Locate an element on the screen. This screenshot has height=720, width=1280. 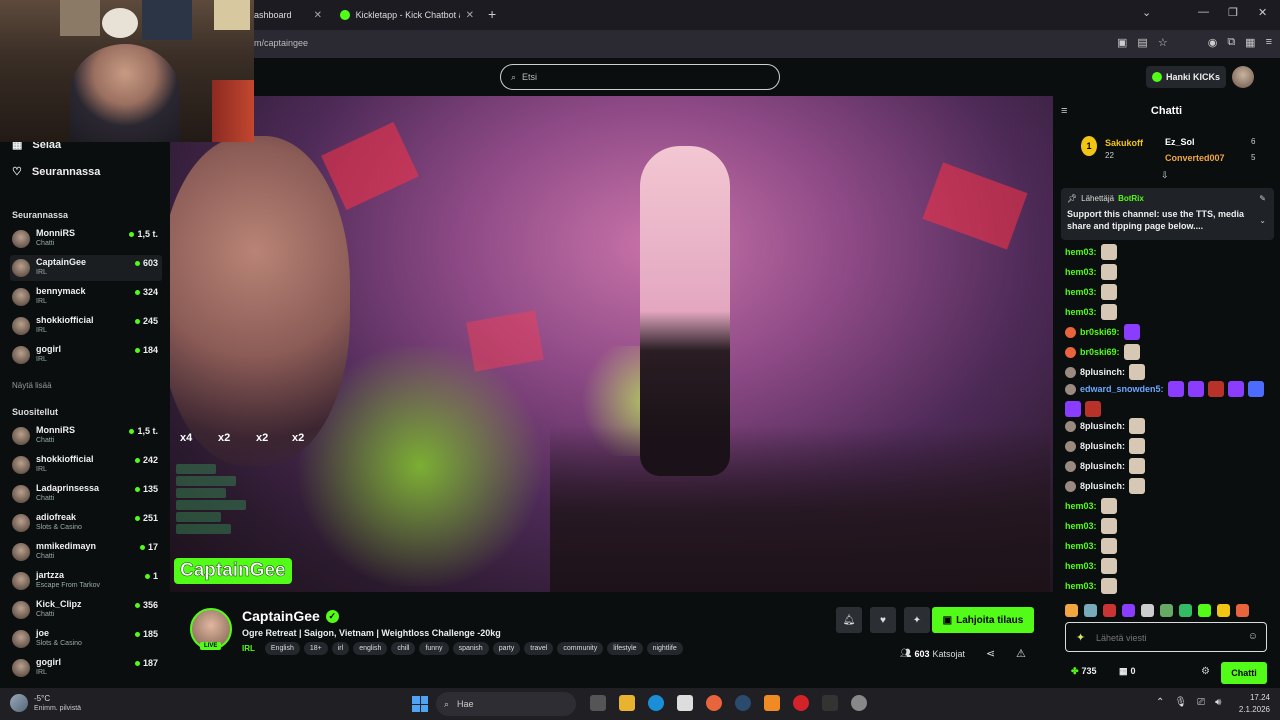
terminal-icon is located at coordinates (830, 703).